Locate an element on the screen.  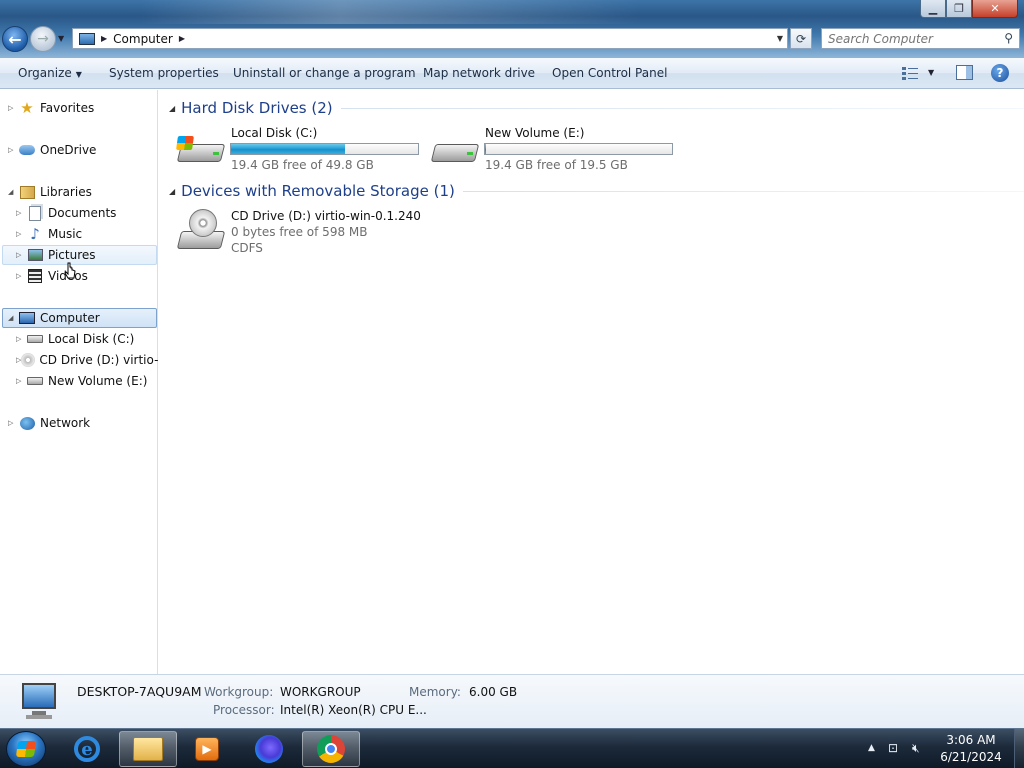
nav-item-documents: ▷ Documents is located at coordinates (66, 213).